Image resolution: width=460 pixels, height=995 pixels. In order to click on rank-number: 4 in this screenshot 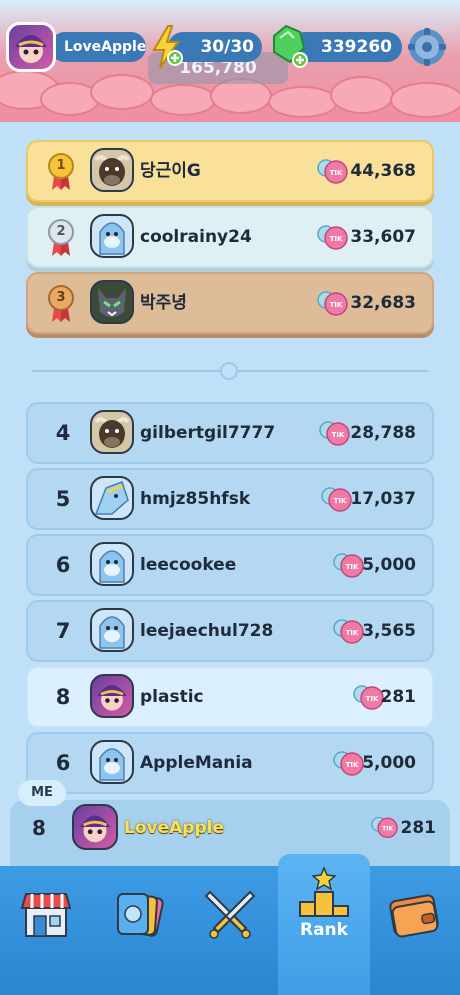, I will do `click(63, 433)`.